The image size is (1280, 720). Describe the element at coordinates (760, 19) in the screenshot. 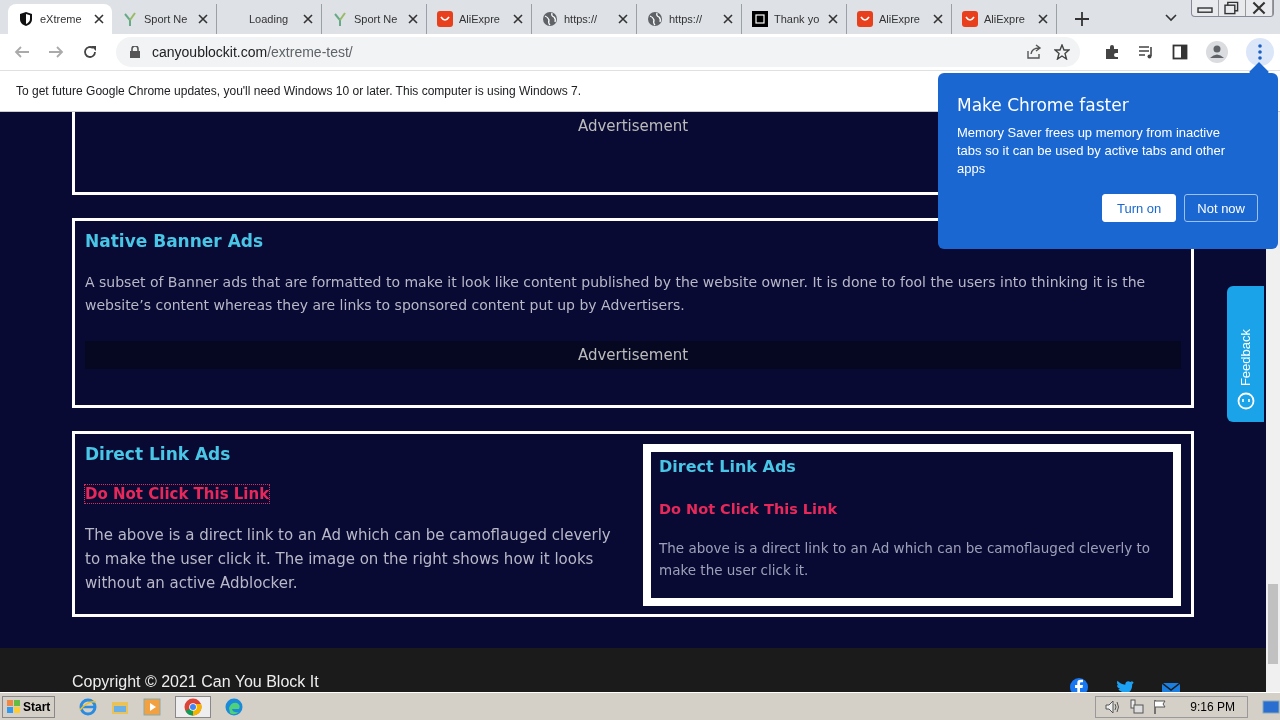

I see `square-logo-icon` at that location.